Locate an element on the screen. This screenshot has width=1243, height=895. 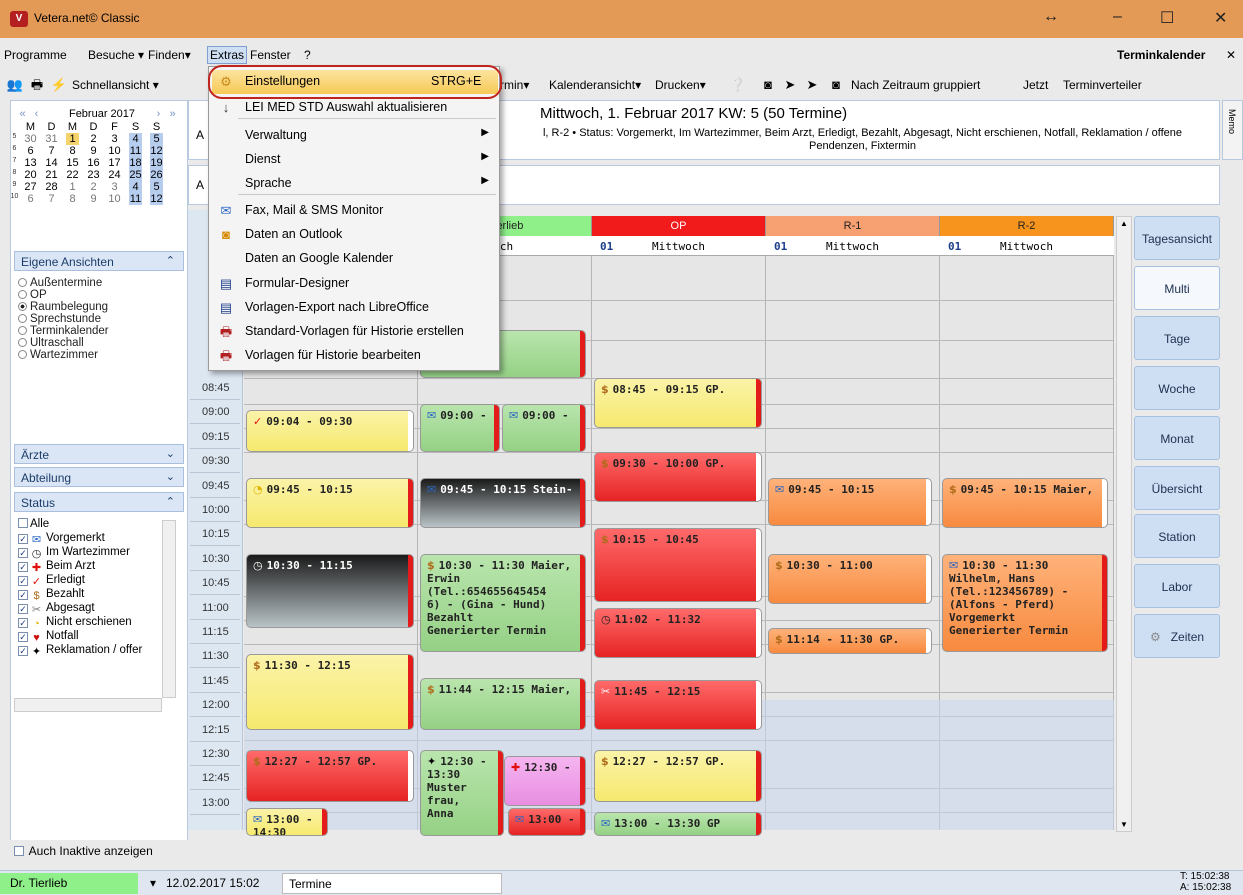
view-button-station: Station is located at coordinates (1177, 536).